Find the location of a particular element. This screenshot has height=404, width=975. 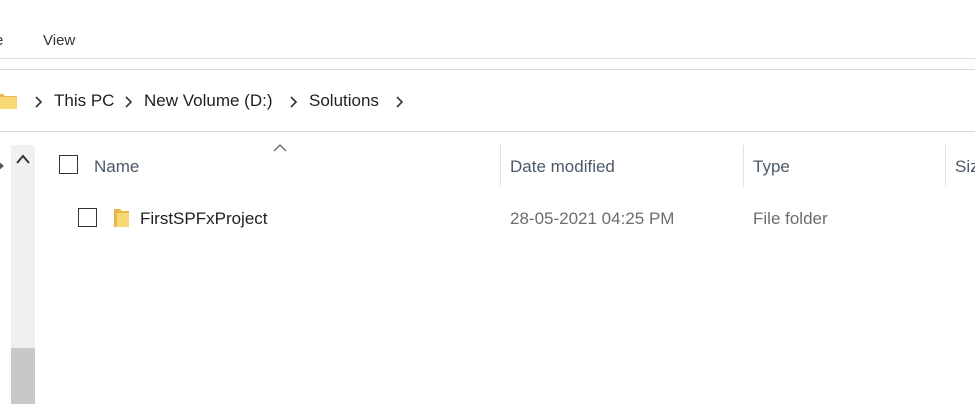

tab-home: e is located at coordinates (1, 40).